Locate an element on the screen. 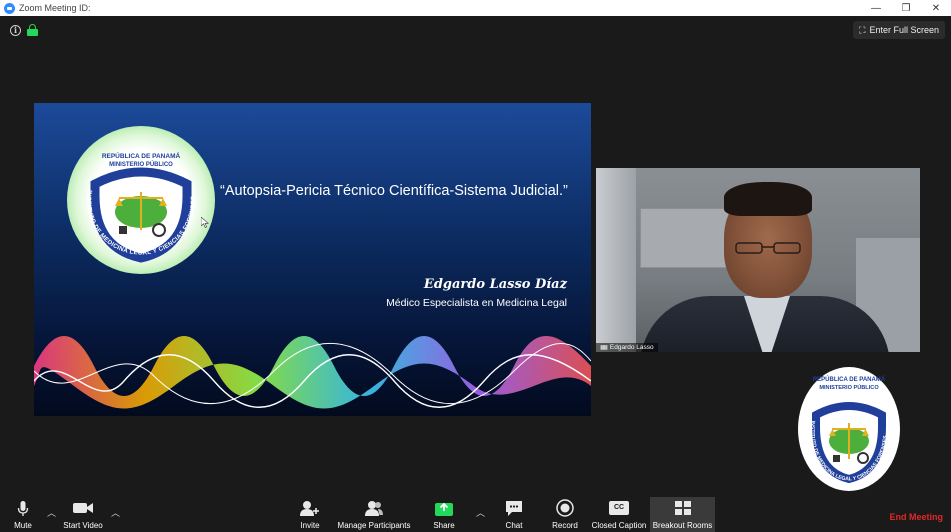 Image resolution: width=951 pixels, height=532 pixels. restore-button: ❐ is located at coordinates (906, 8).